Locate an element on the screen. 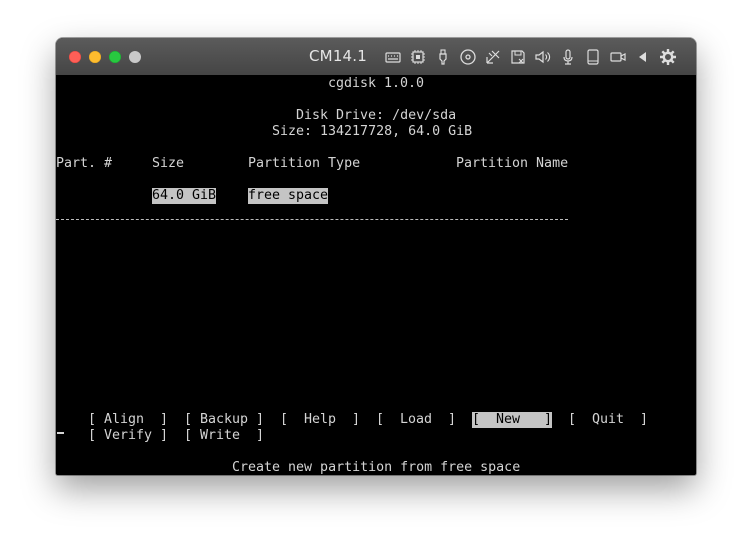 The image size is (752, 550). window-menu-button is located at coordinates (135, 57).